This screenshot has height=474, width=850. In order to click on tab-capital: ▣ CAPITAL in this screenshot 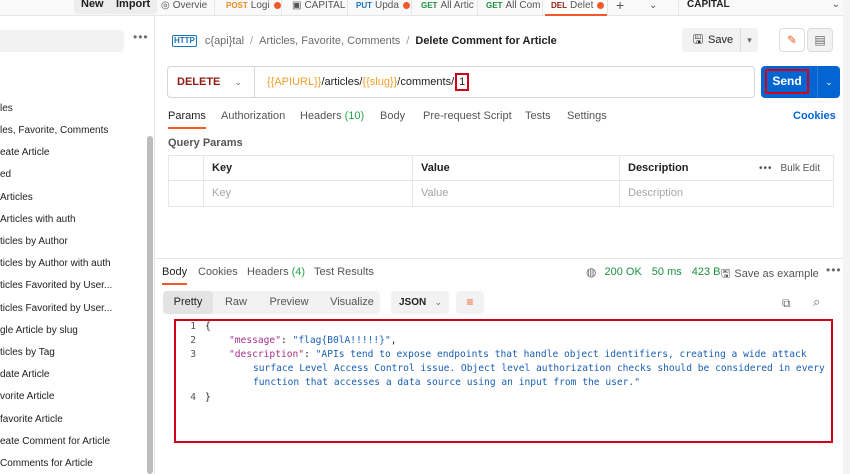, I will do `click(317, 8)`.